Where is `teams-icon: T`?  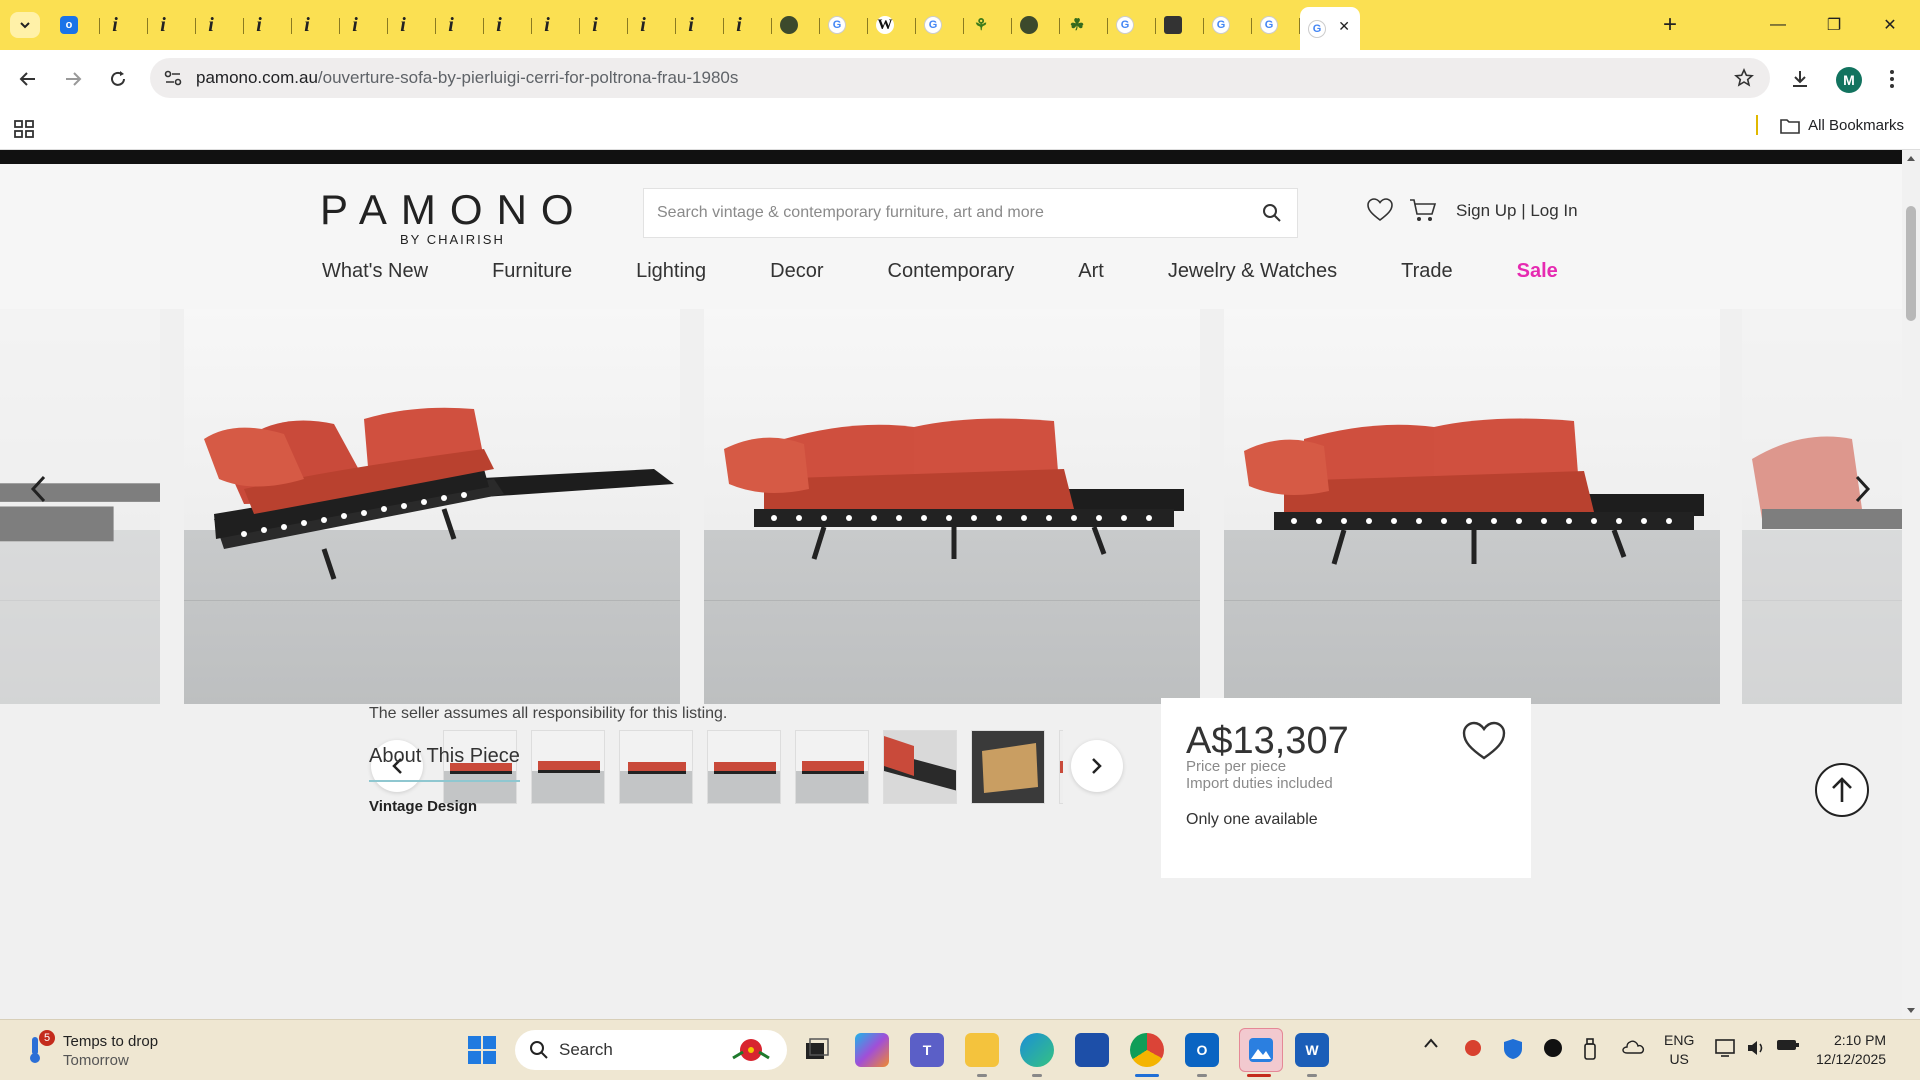 teams-icon: T is located at coordinates (927, 1050).